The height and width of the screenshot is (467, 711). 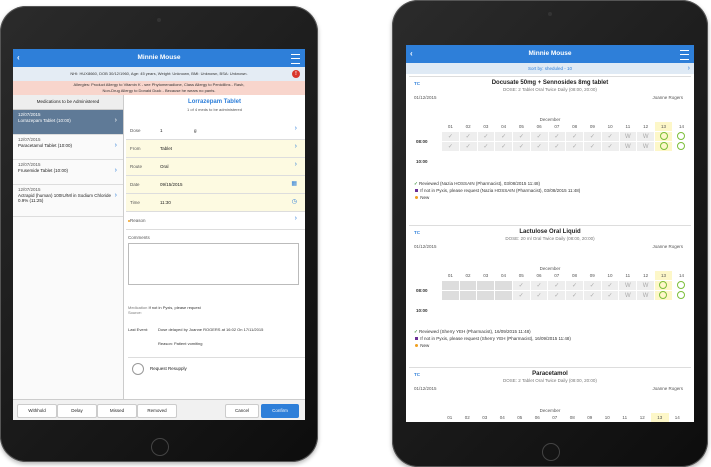 What do you see at coordinates (215, 149) in the screenshot?
I see `from-row: From Tablet ›` at bounding box center [215, 149].